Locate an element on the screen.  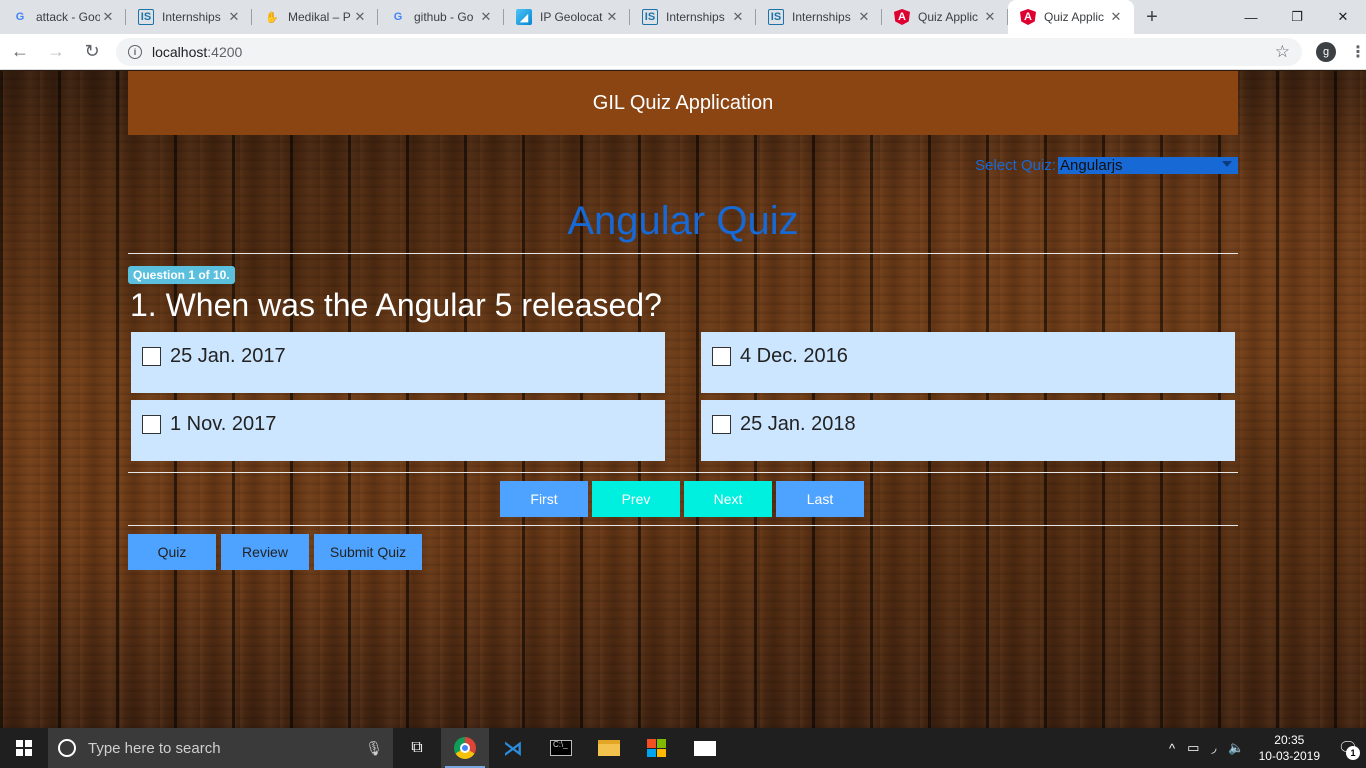
wifi-icon: ◞ is located at coordinates (1213, 748).